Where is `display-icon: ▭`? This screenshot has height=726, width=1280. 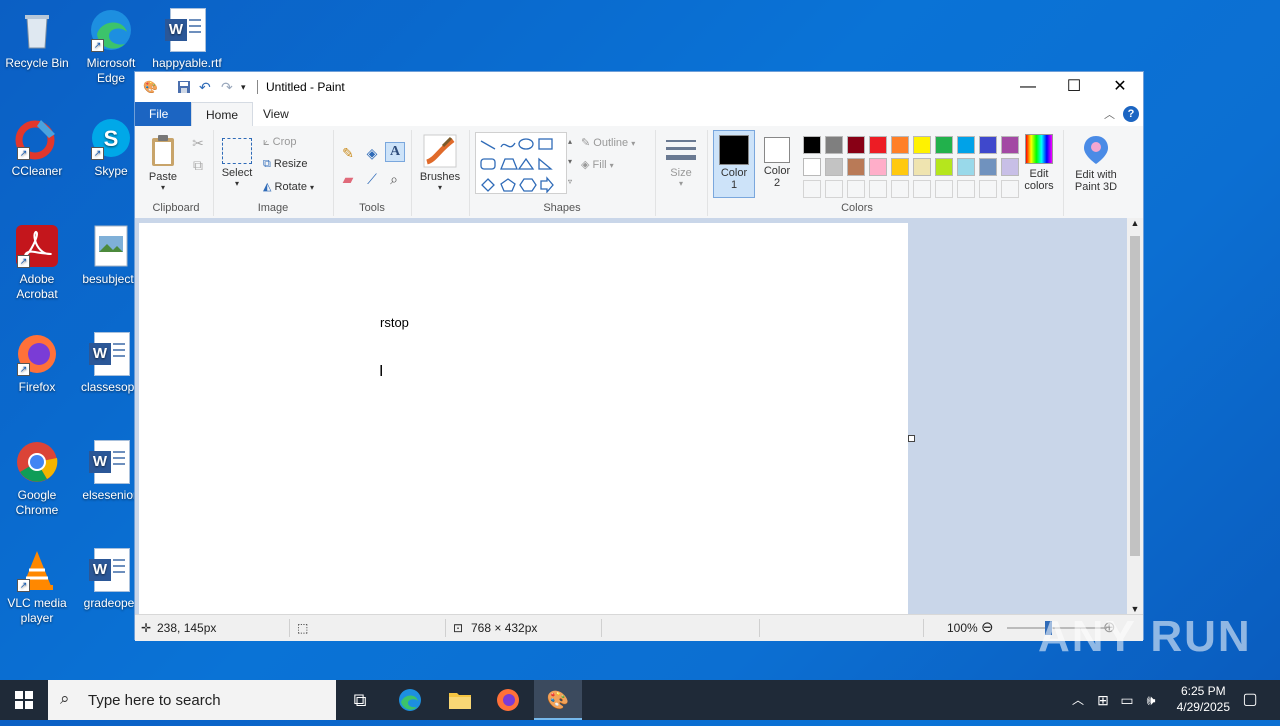 display-icon: ▭ is located at coordinates (1127, 700).